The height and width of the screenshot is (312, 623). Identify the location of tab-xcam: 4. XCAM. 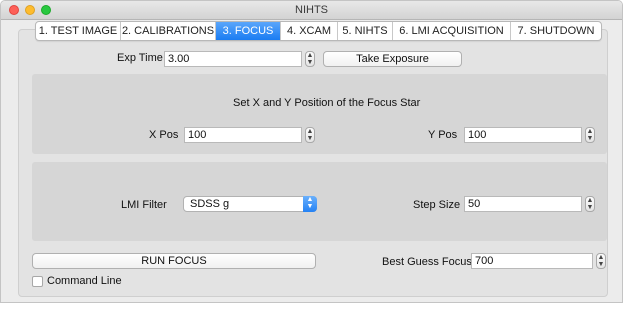
(309, 31).